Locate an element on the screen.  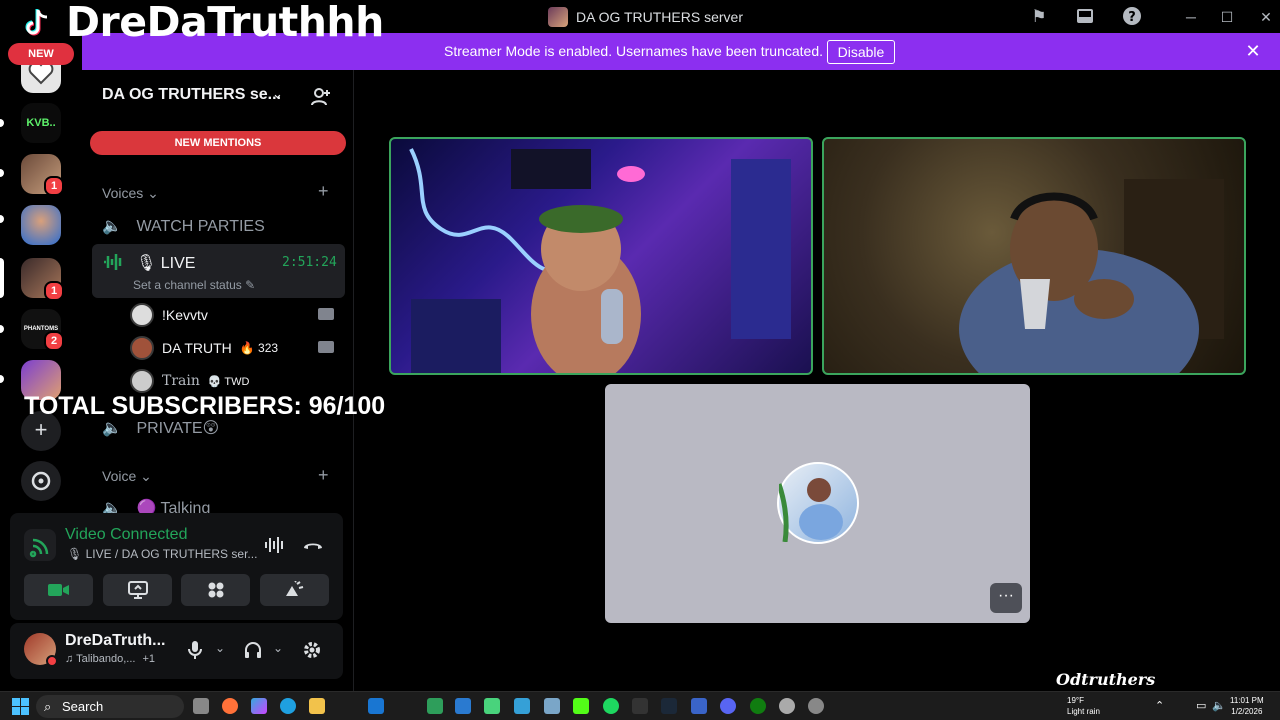
user-panel: DreDaTruth... ♫ Talibando,... +1 ⌄ ⌄ is located at coordinates (176, 651).